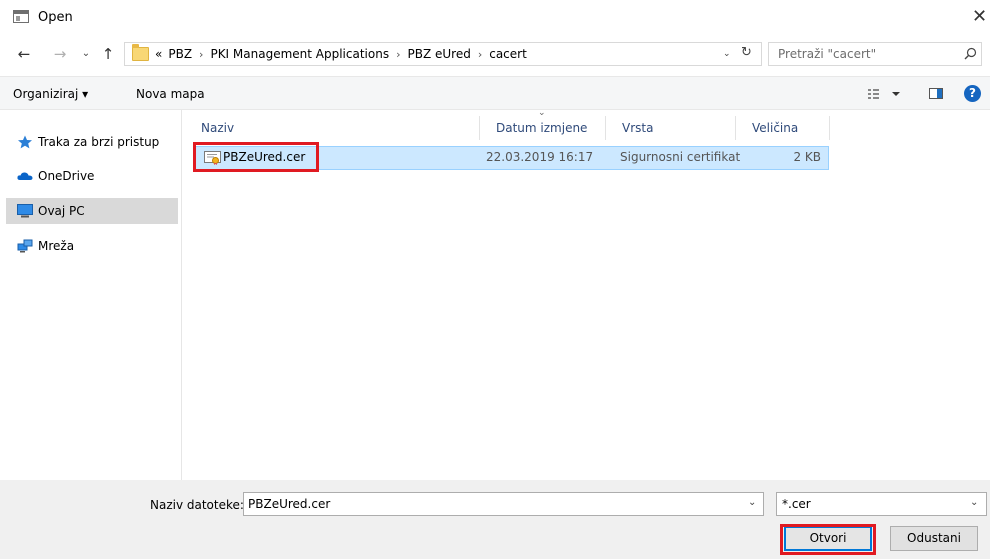  I want to click on star-icon, so click(25, 142).